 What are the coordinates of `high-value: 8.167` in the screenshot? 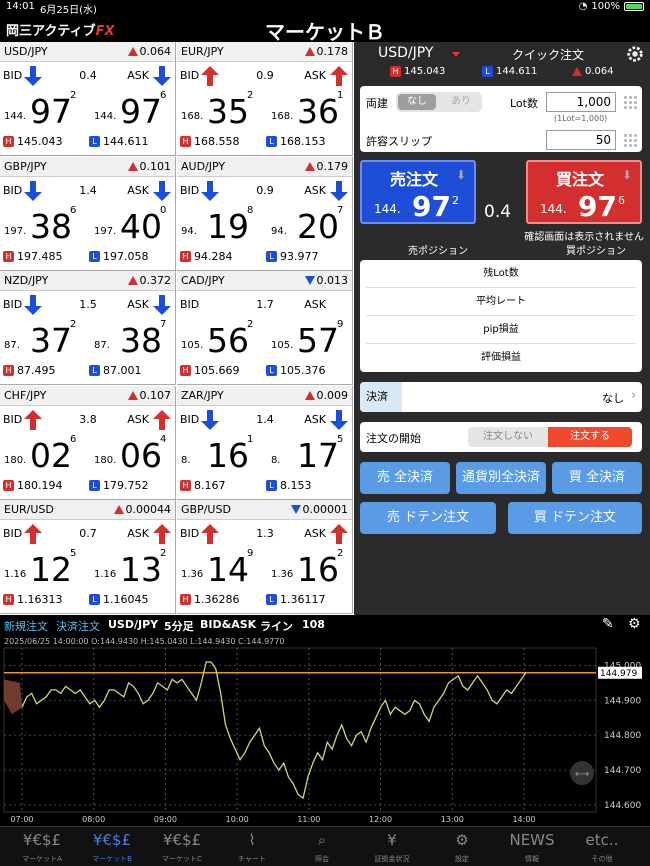 It's located at (210, 485).